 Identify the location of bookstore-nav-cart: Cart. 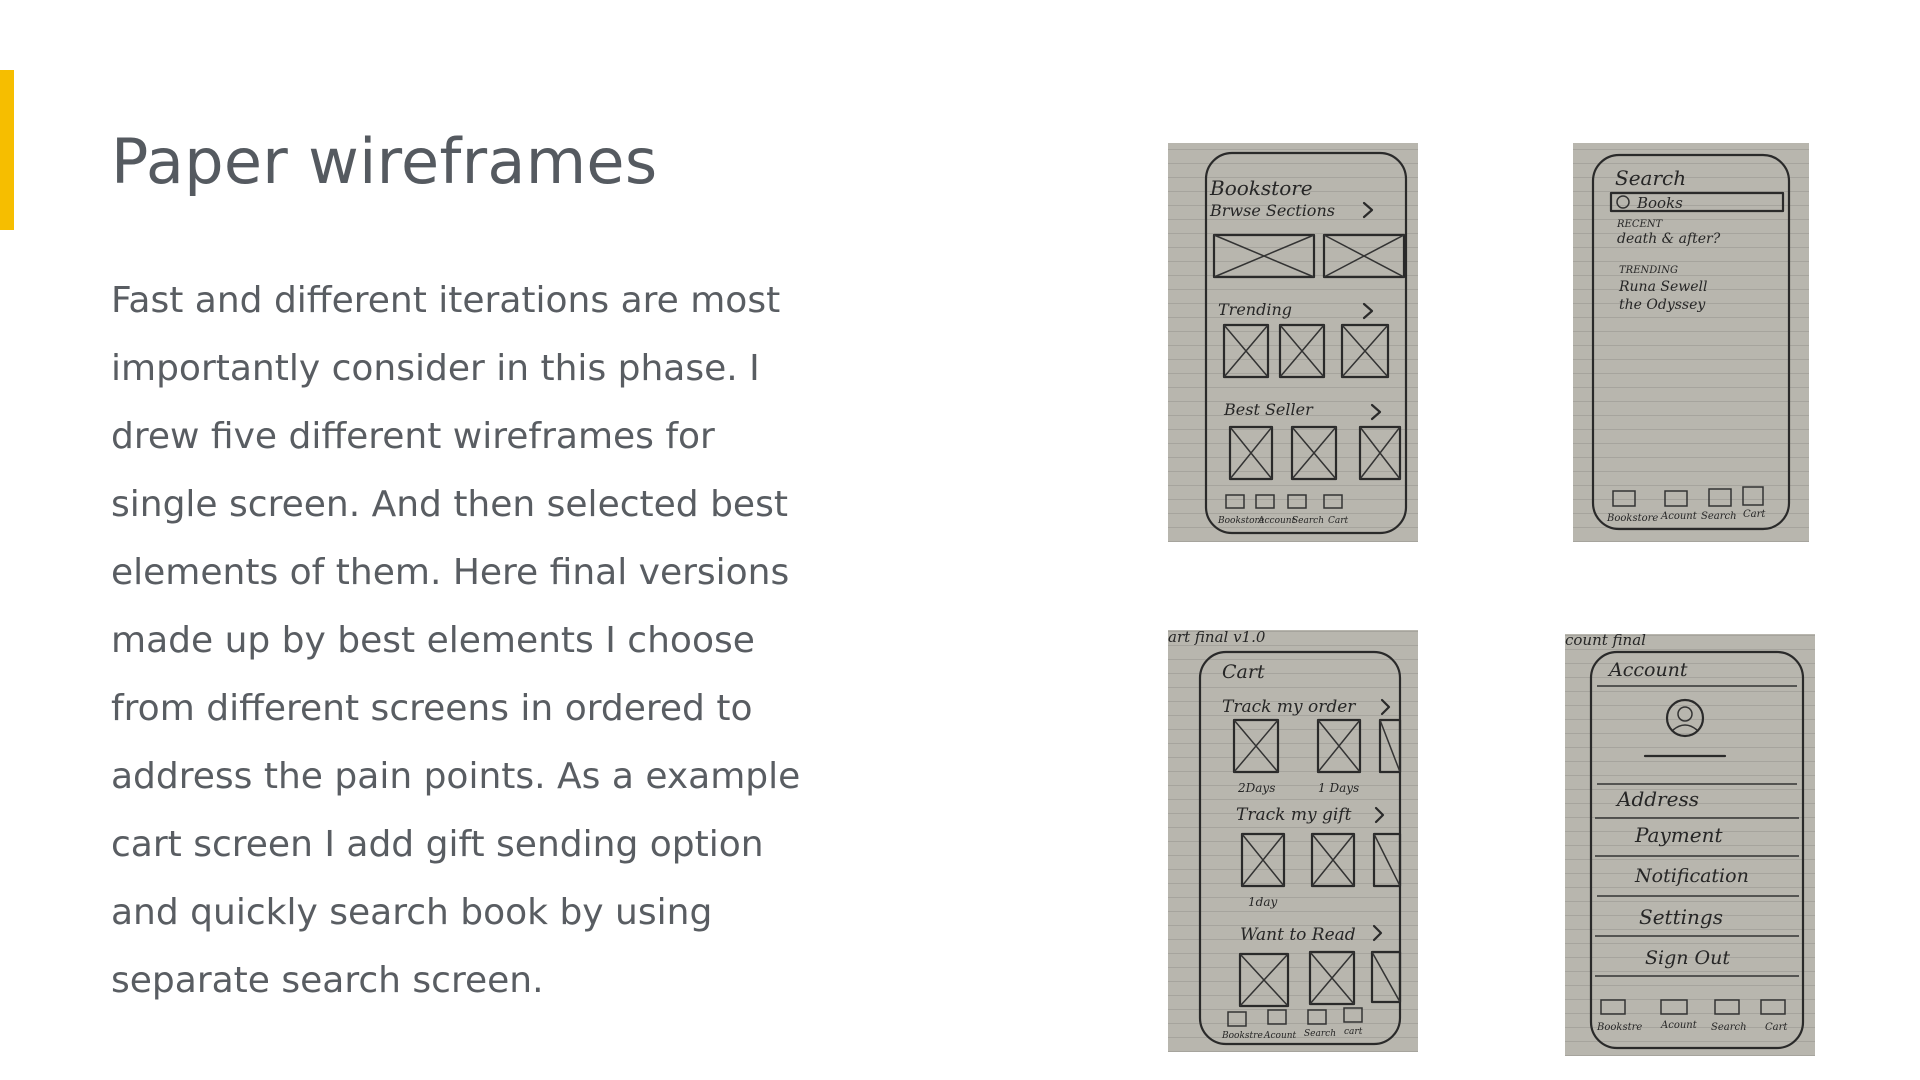
(1338, 521).